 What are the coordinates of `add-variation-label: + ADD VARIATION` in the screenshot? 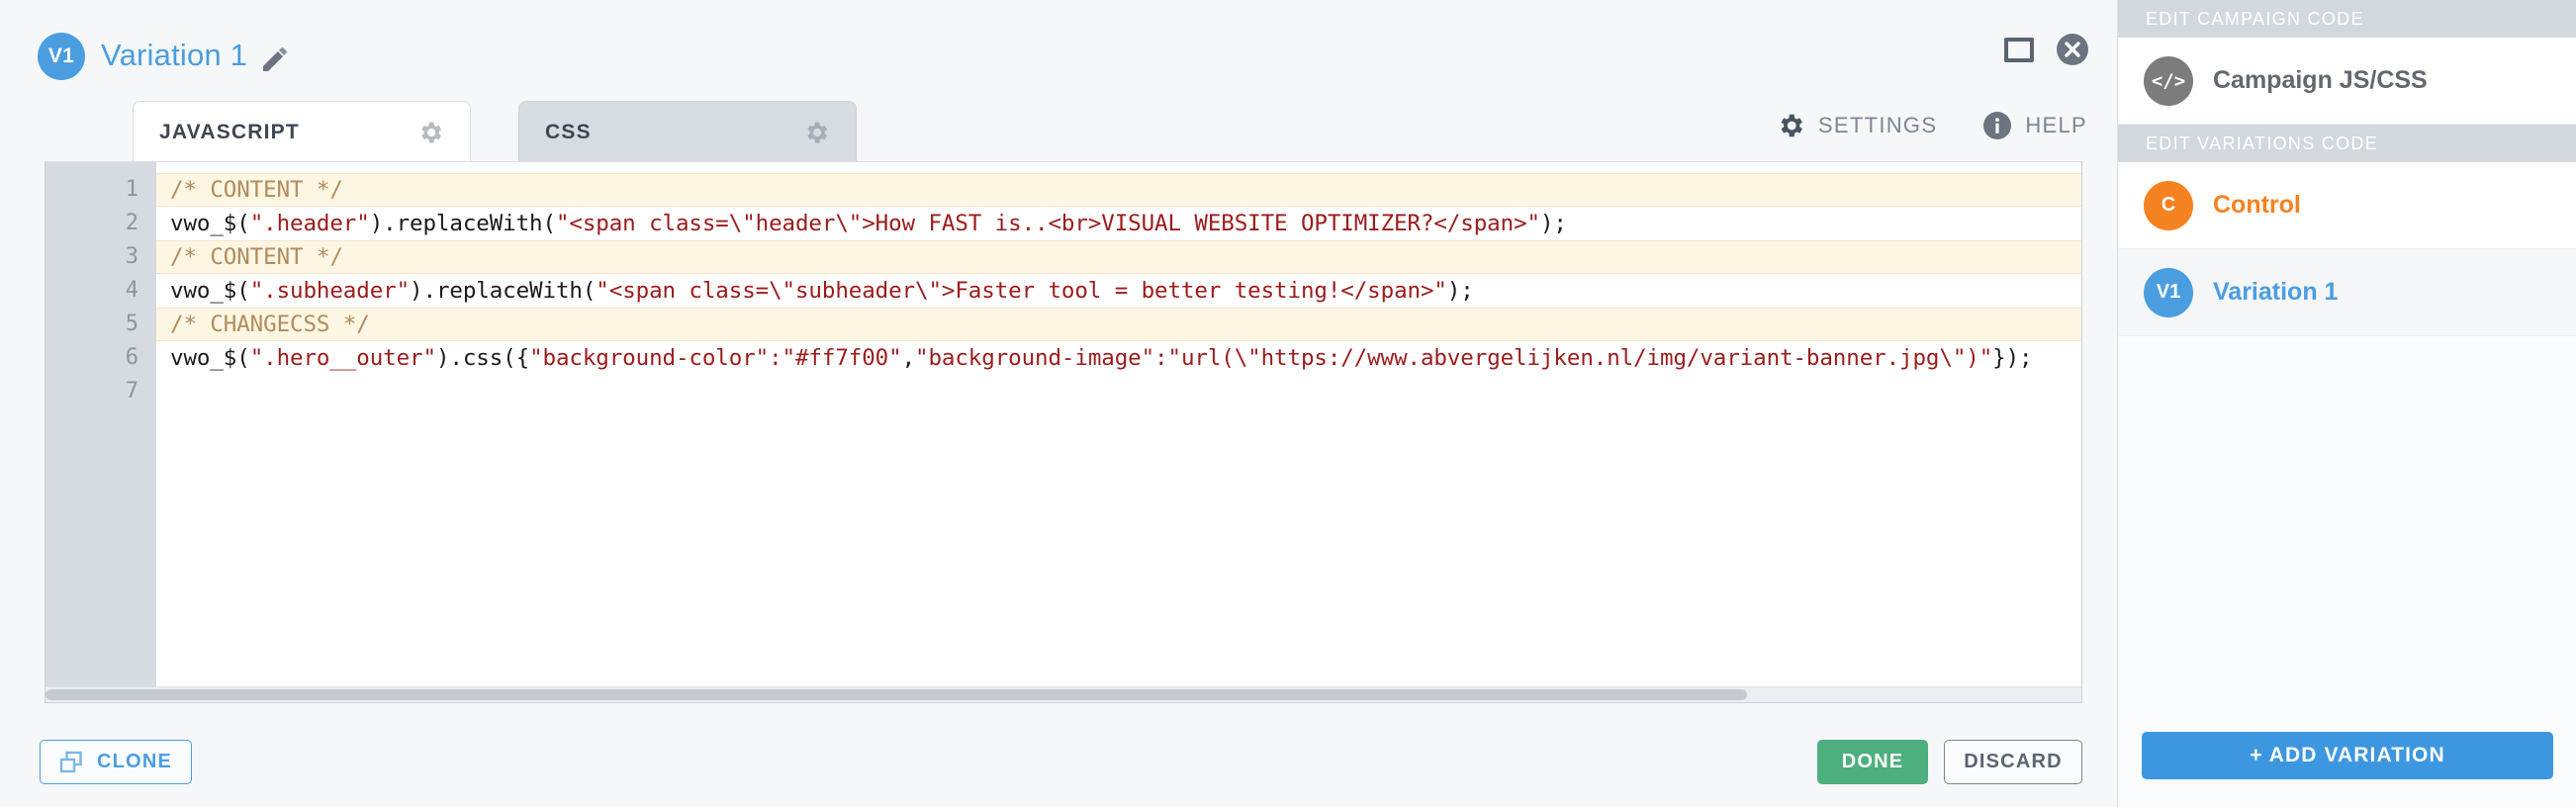 It's located at (2347, 755).